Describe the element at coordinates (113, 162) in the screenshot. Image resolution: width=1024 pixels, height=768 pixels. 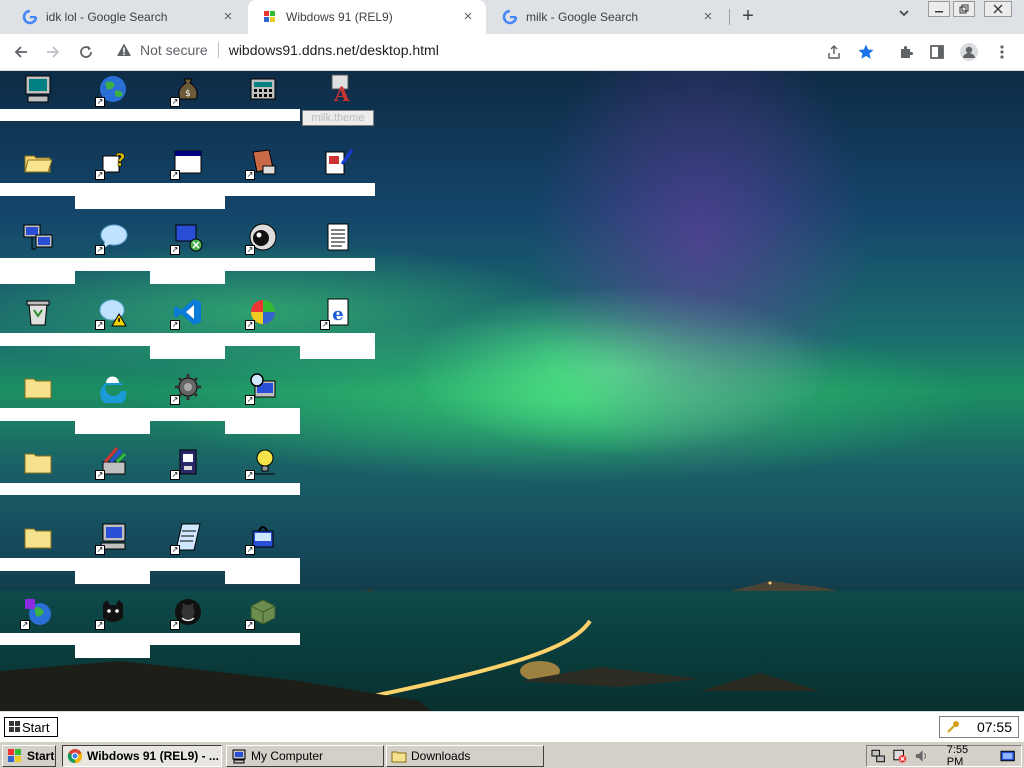
I see `help-icon: ? ↗` at that location.